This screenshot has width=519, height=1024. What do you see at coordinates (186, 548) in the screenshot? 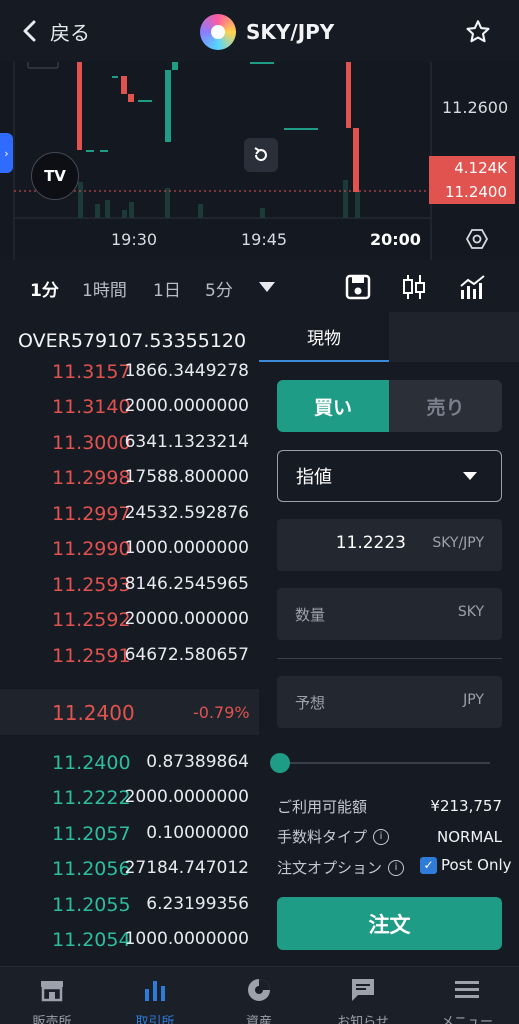
I see `ask-amount: 1000.0000000` at bounding box center [186, 548].